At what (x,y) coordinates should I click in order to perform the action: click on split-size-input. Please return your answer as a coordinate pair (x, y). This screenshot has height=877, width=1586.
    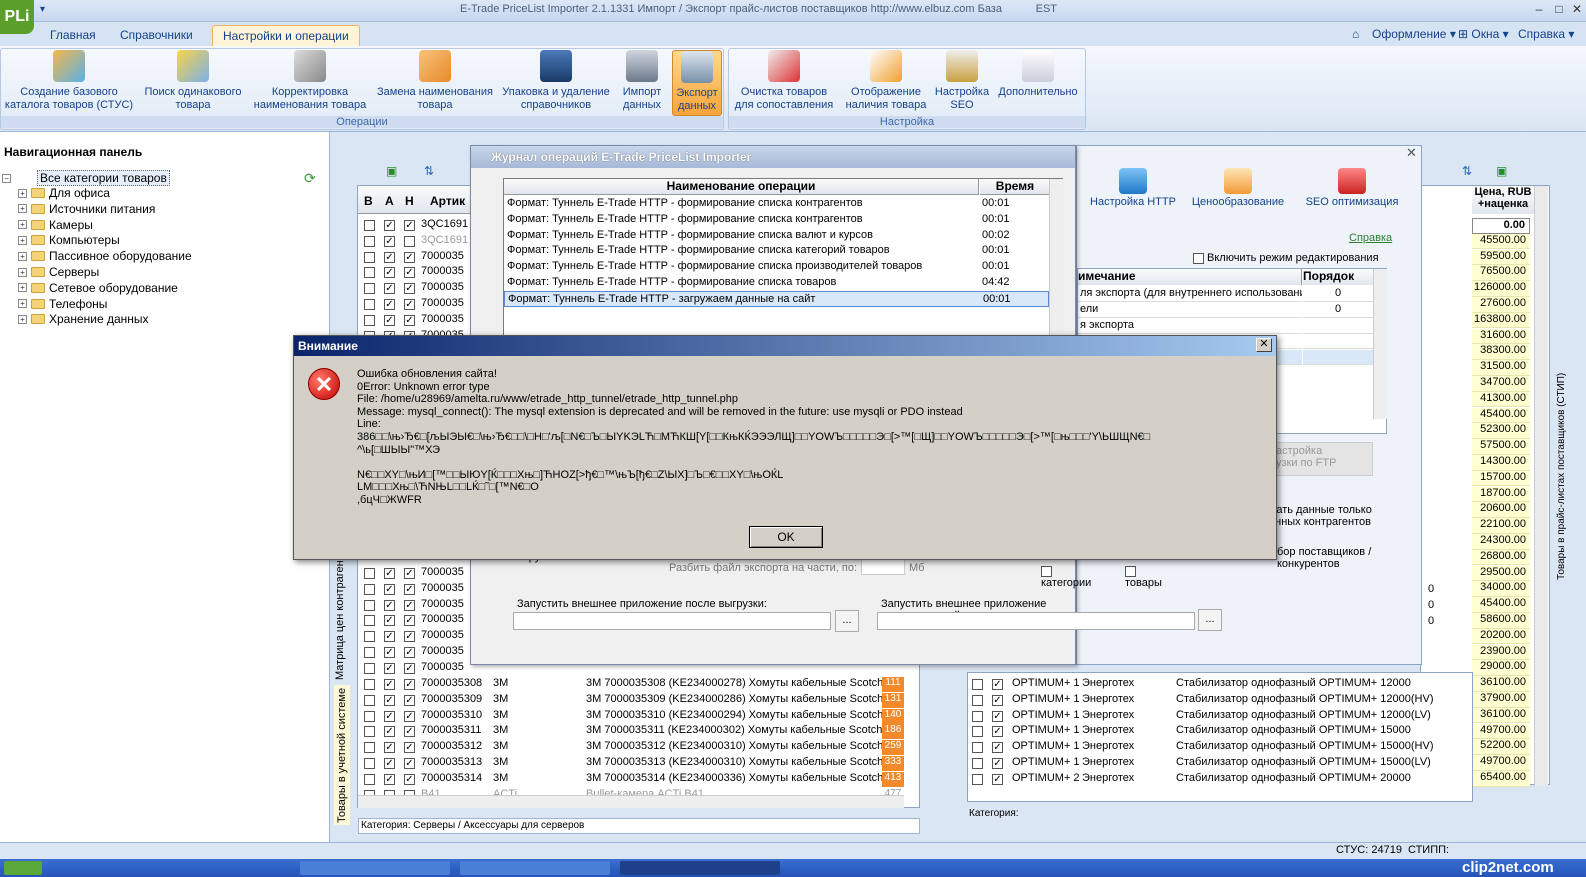
    Looking at the image, I should click on (883, 567).